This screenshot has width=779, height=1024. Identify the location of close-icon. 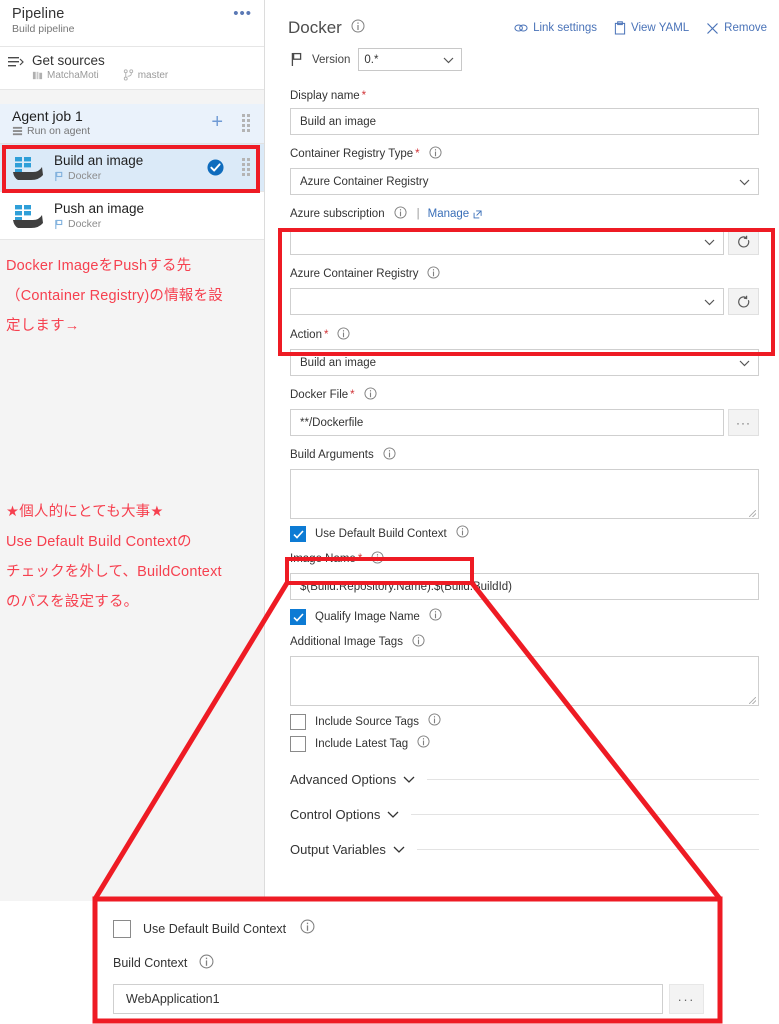
(713, 28).